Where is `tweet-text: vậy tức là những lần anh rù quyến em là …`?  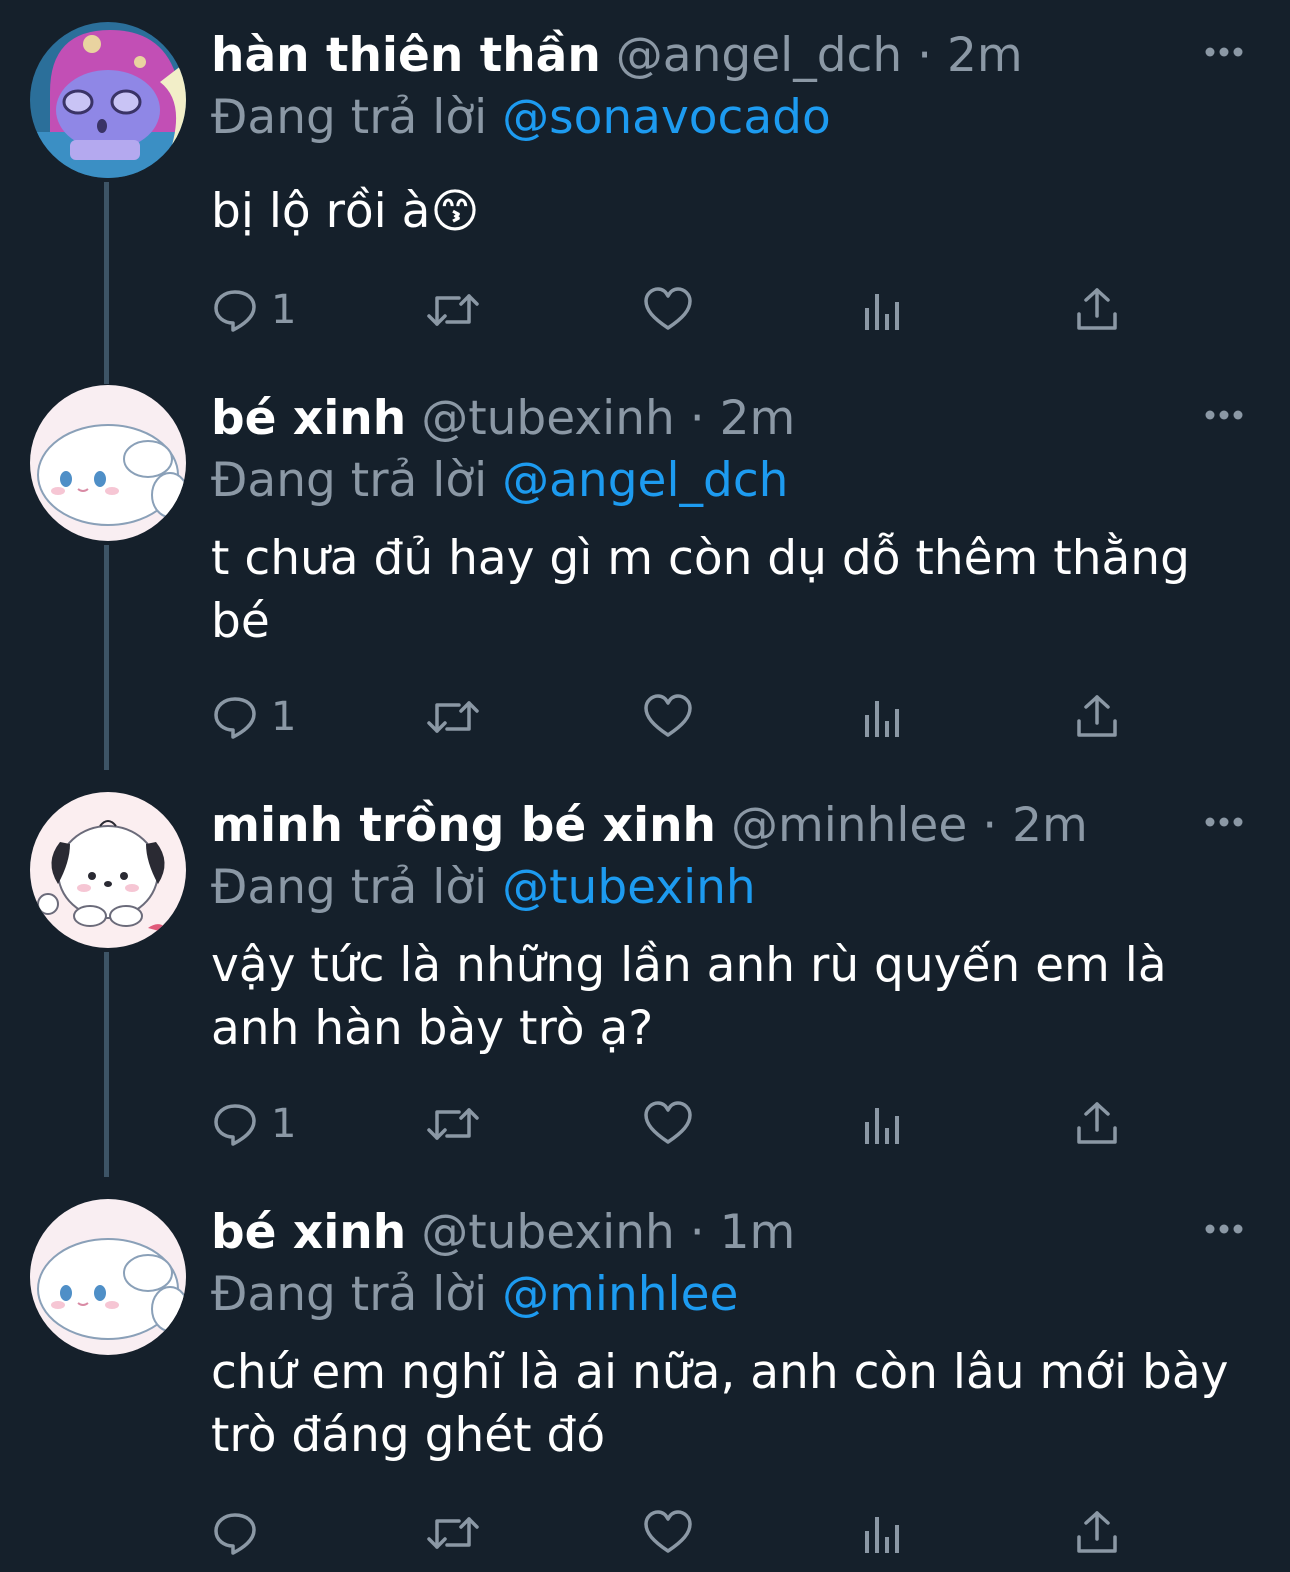
tweet-text: vậy tức là những lần anh rù quyến em là … is located at coordinates (731, 997).